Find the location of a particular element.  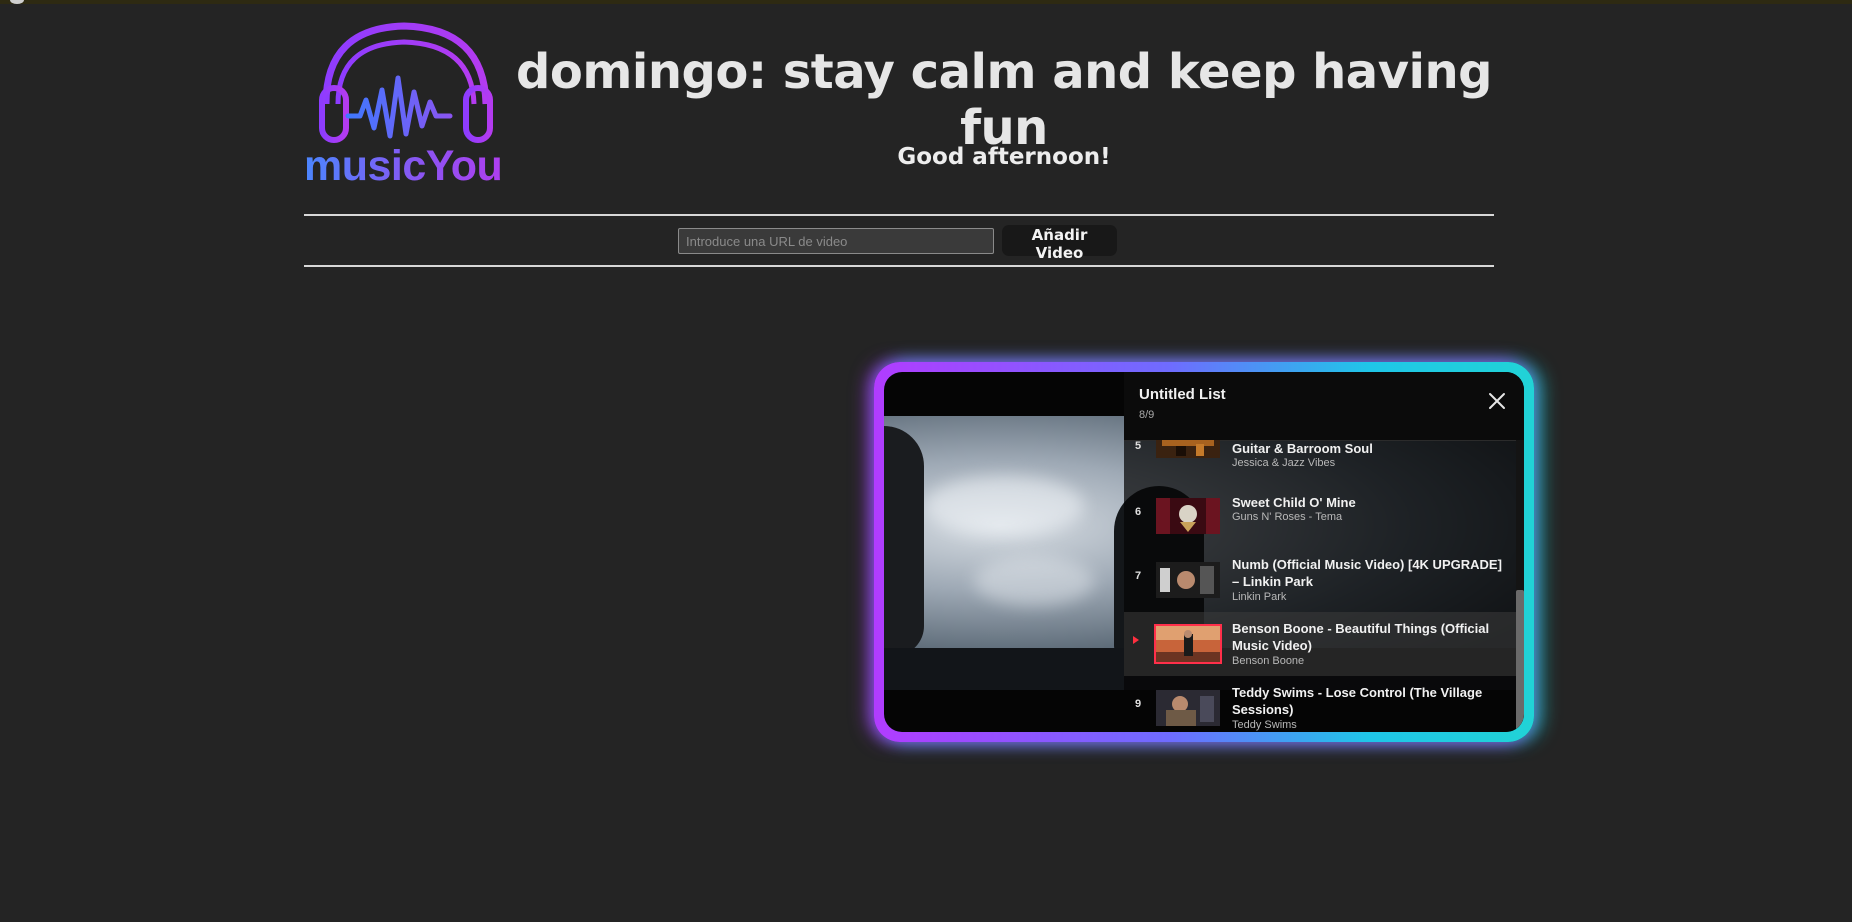

item-artist: Linkin Park is located at coordinates (1259, 597).